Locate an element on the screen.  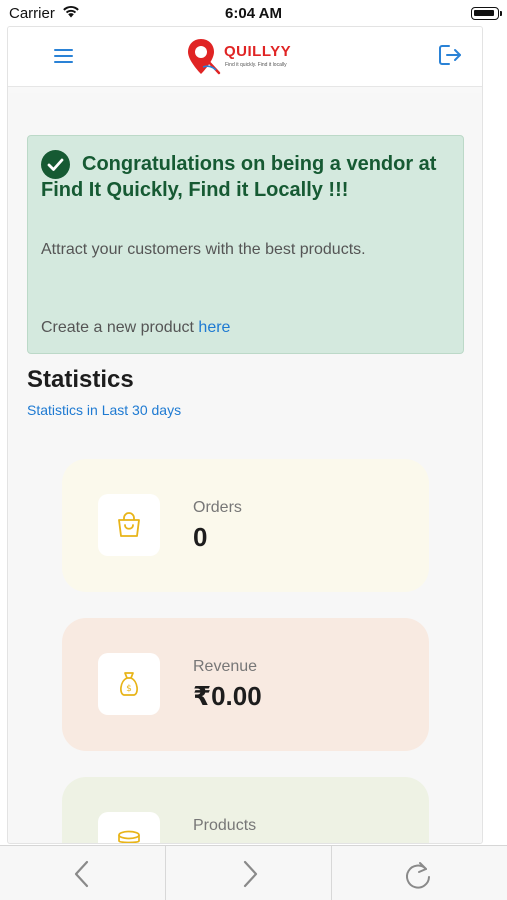
create-product-prompt: Create a new product here is located at coordinates (135, 328).